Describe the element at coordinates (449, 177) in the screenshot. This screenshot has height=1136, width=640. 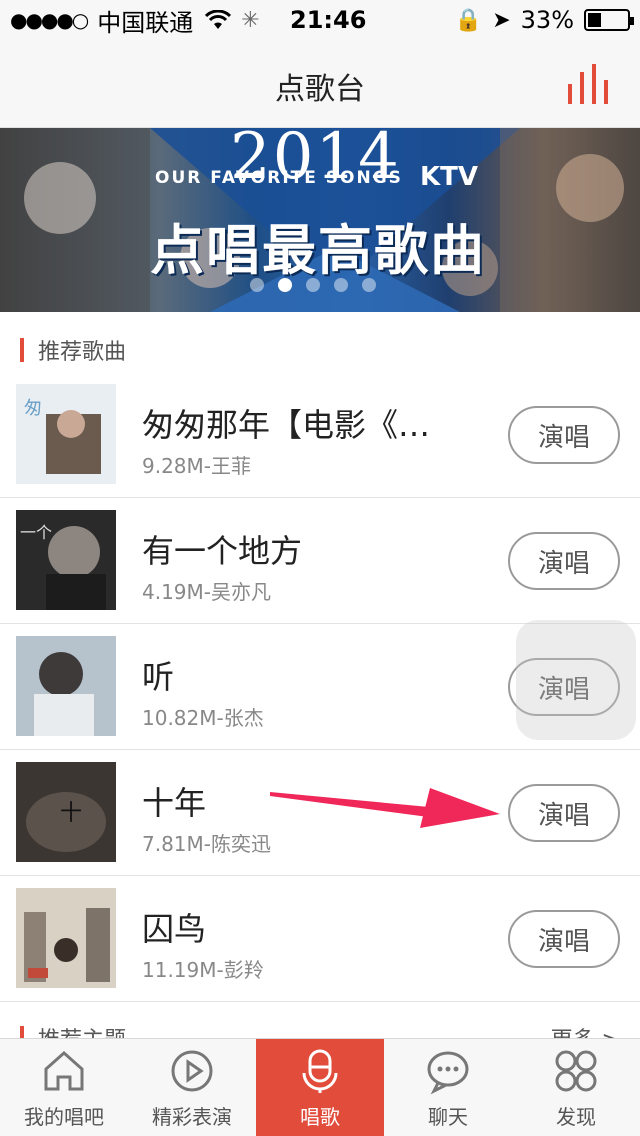
I see `banner-ktv: KTV` at that location.